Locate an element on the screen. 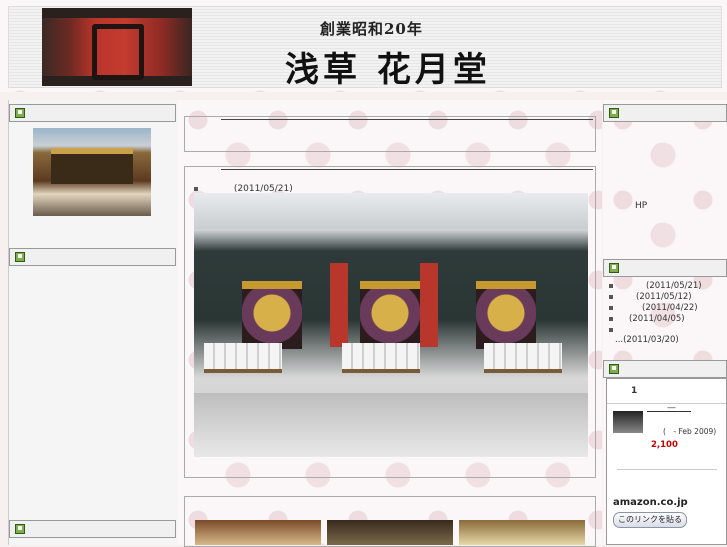  amazon-logo: amazon.co.jp is located at coordinates (650, 502).